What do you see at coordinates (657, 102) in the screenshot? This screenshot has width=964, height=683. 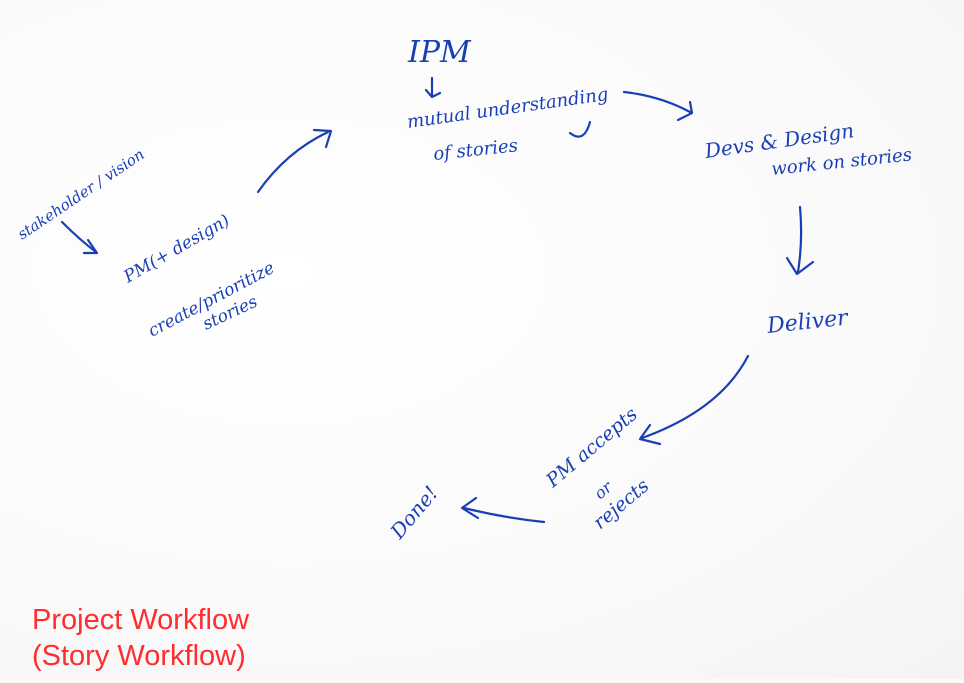 I see `arrow-to-devs` at bounding box center [657, 102].